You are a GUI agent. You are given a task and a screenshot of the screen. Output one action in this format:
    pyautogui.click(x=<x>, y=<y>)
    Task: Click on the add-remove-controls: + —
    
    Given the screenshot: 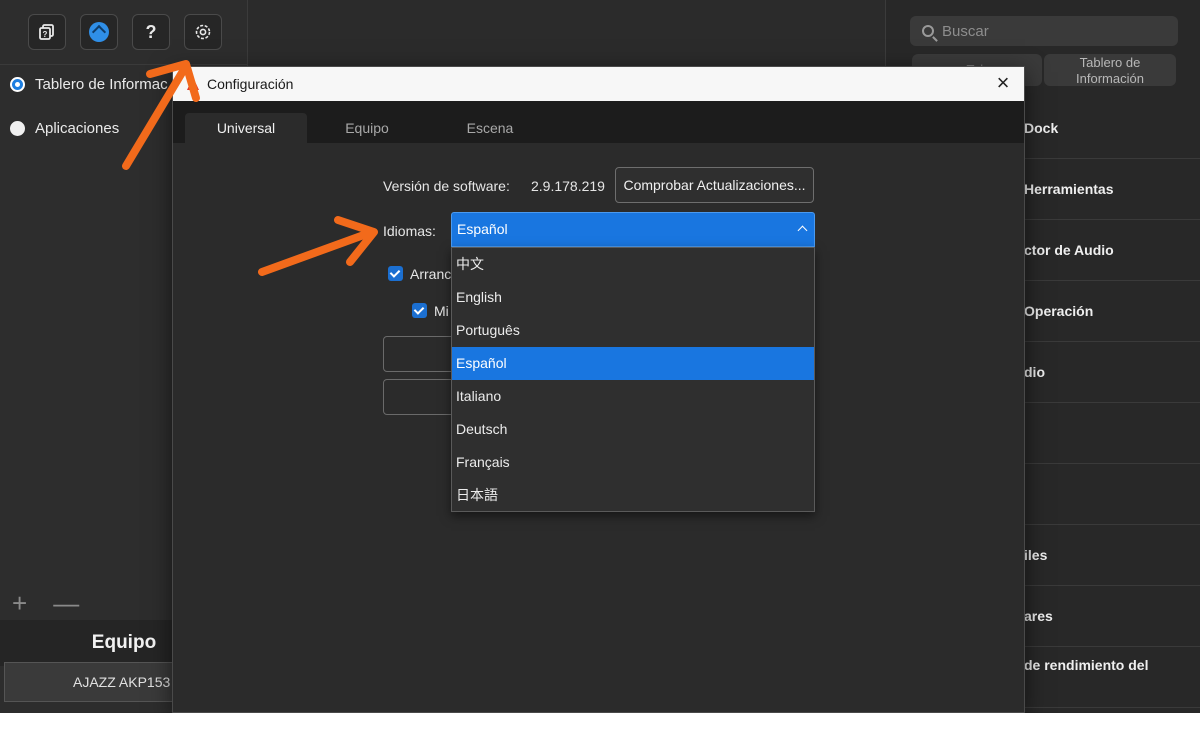 What is the action you would take?
    pyautogui.click(x=45, y=603)
    